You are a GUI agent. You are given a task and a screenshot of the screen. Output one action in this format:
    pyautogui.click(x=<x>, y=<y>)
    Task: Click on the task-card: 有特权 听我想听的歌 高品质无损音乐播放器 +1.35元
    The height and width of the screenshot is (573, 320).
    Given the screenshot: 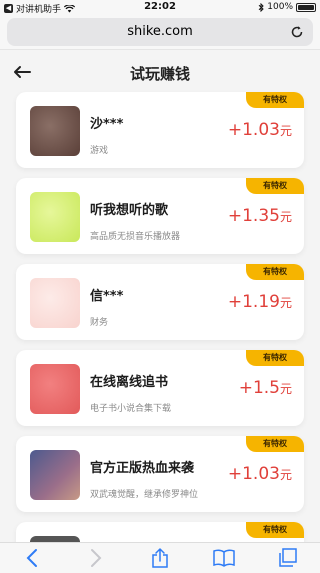 What is the action you would take?
    pyautogui.click(x=160, y=216)
    